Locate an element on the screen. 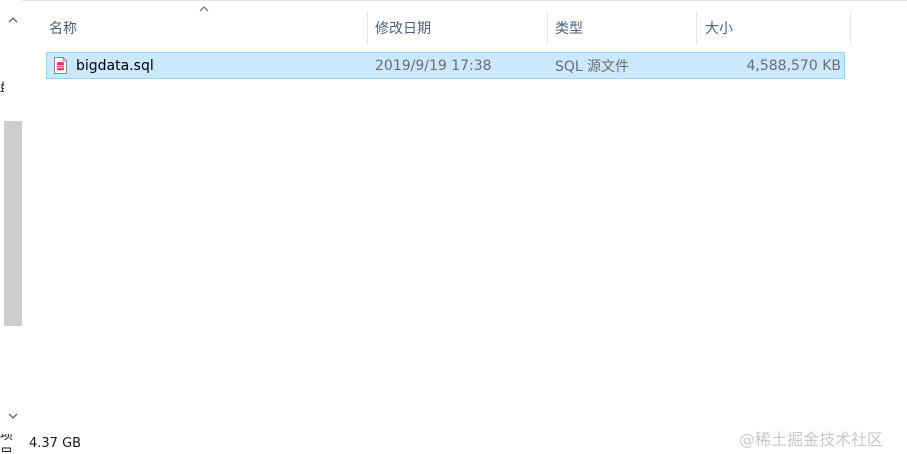 The image size is (907, 454). watermark: @稀土掘金技术社区 is located at coordinates (811, 439).